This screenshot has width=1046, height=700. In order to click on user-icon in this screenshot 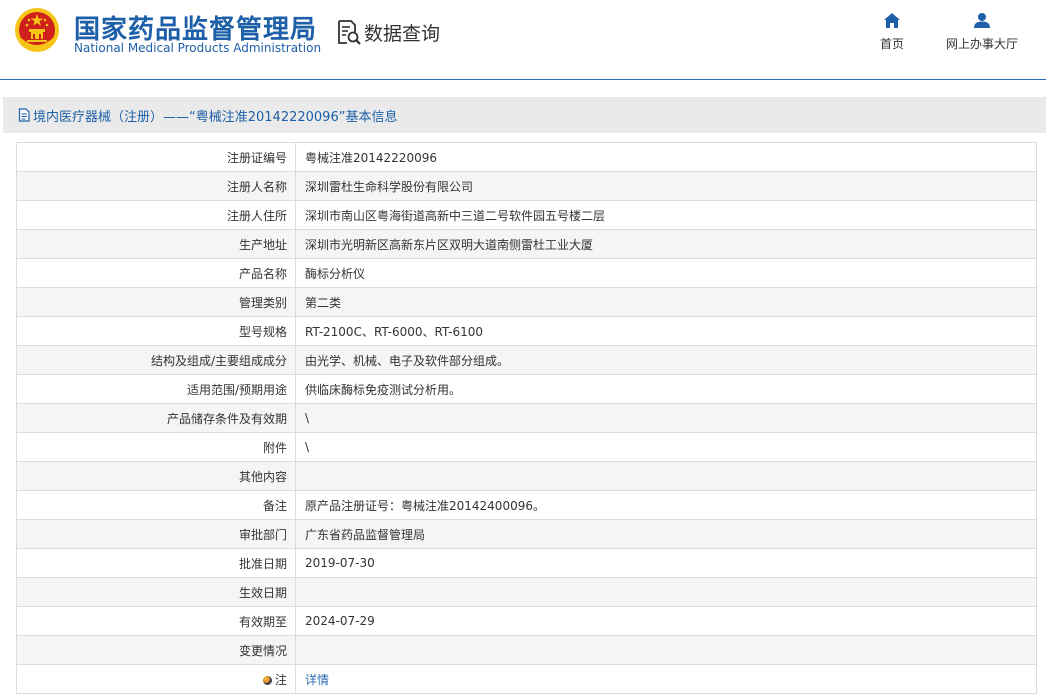, I will do `click(982, 20)`.